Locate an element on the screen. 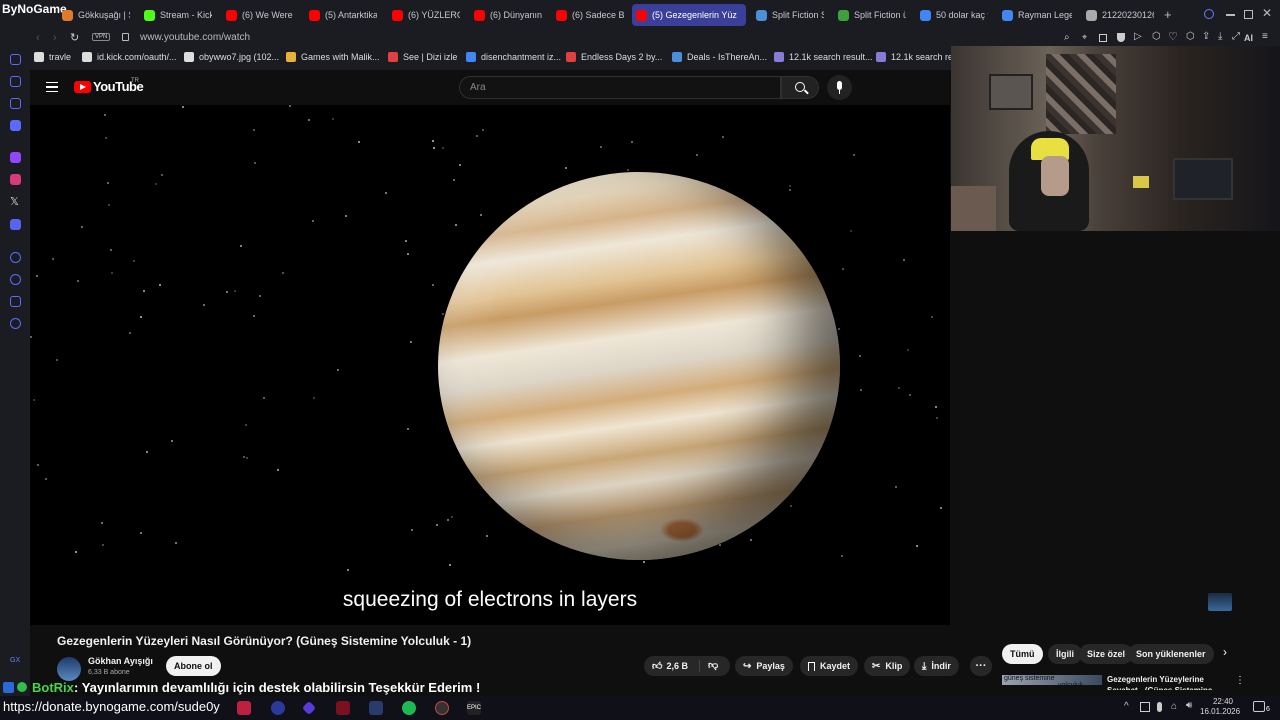  filter-chip: Son yüklenenler is located at coordinates (1171, 654).